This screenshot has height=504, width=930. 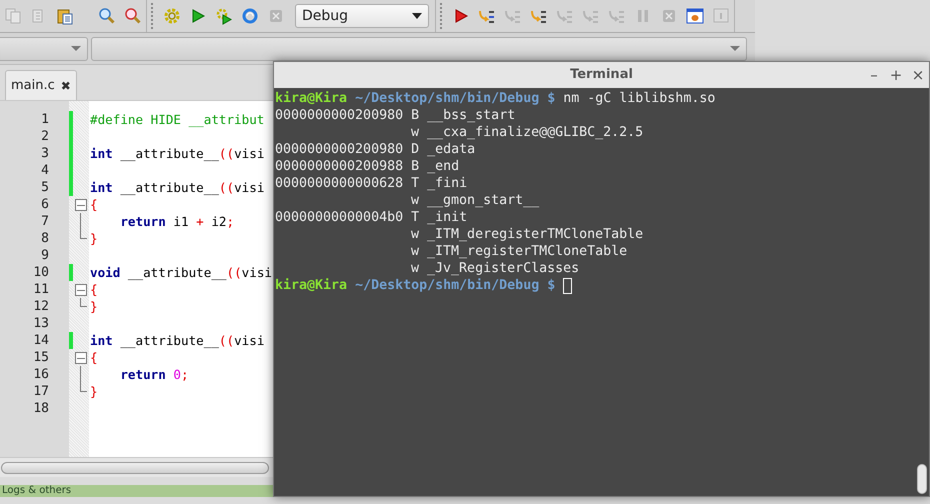 What do you see at coordinates (107, 16) in the screenshot?
I see `search-icon` at bounding box center [107, 16].